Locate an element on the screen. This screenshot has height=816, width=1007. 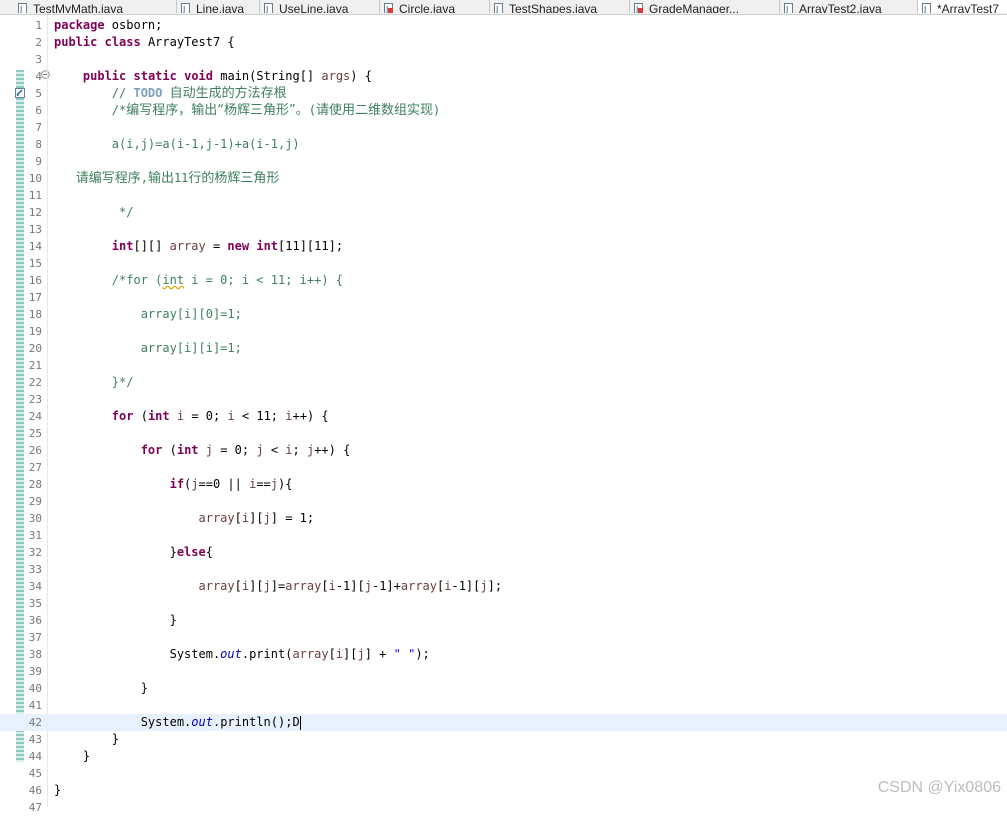
code-line: 11 is located at coordinates (503, 195).